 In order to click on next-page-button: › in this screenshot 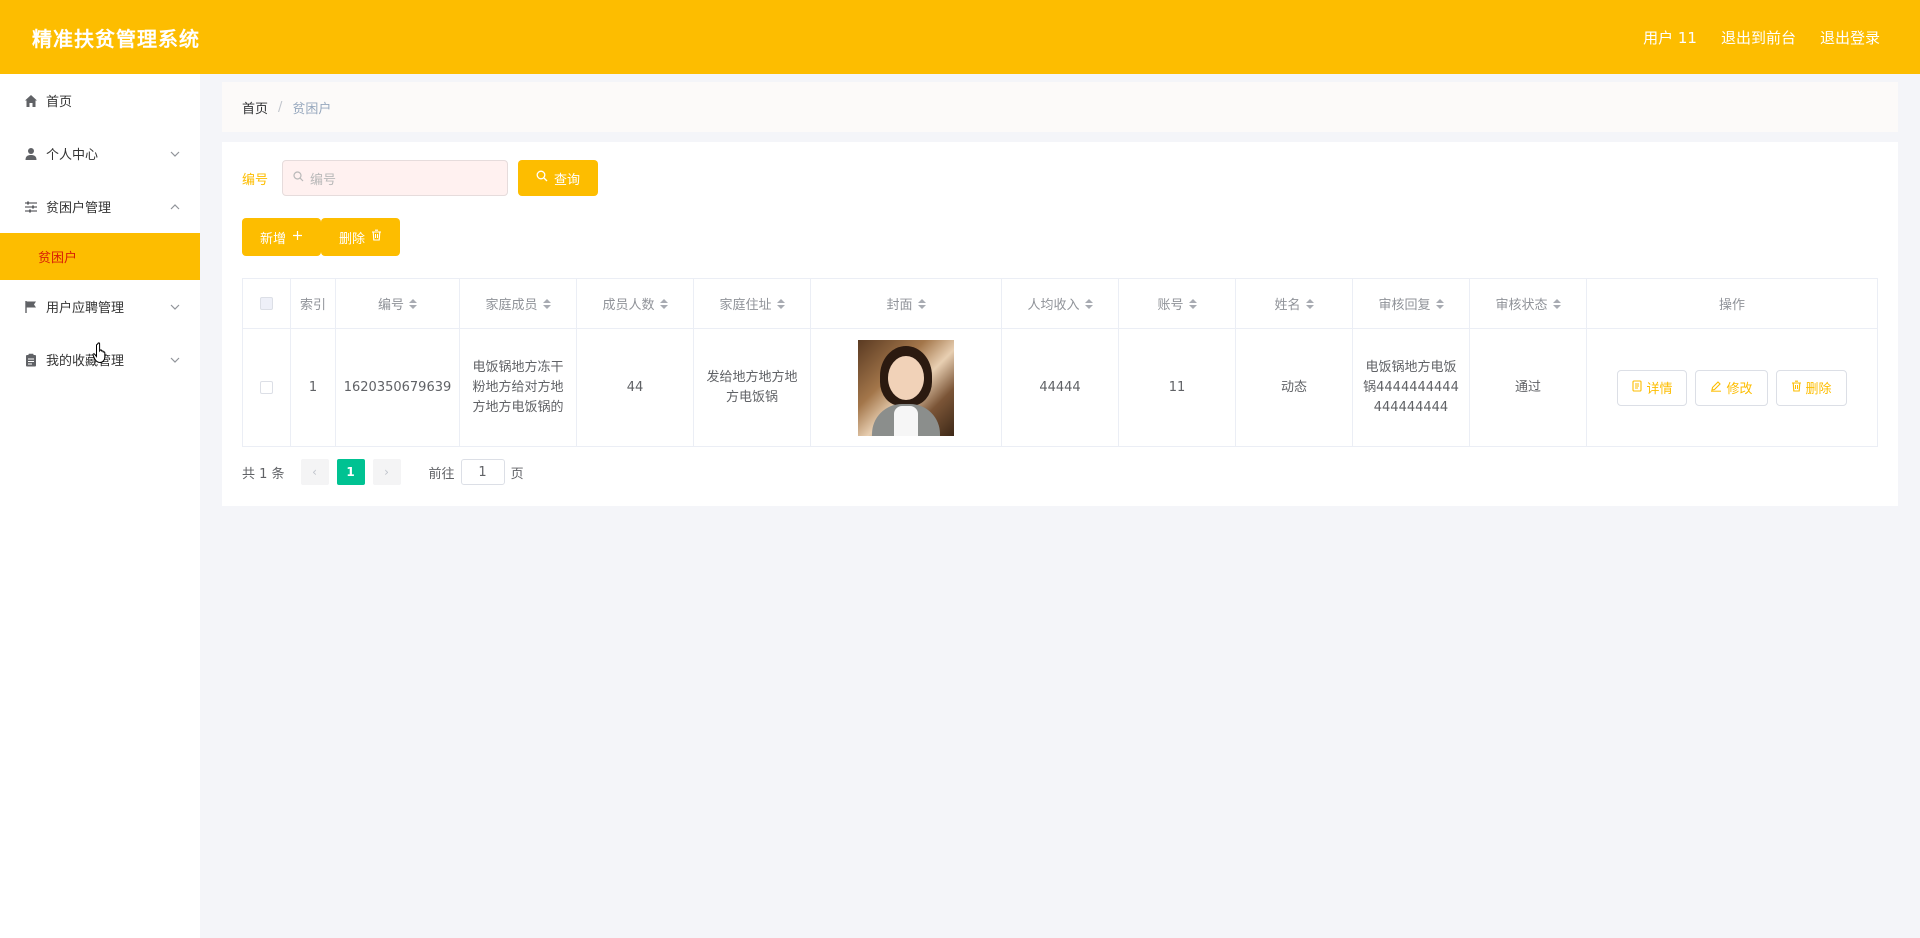, I will do `click(386, 472)`.